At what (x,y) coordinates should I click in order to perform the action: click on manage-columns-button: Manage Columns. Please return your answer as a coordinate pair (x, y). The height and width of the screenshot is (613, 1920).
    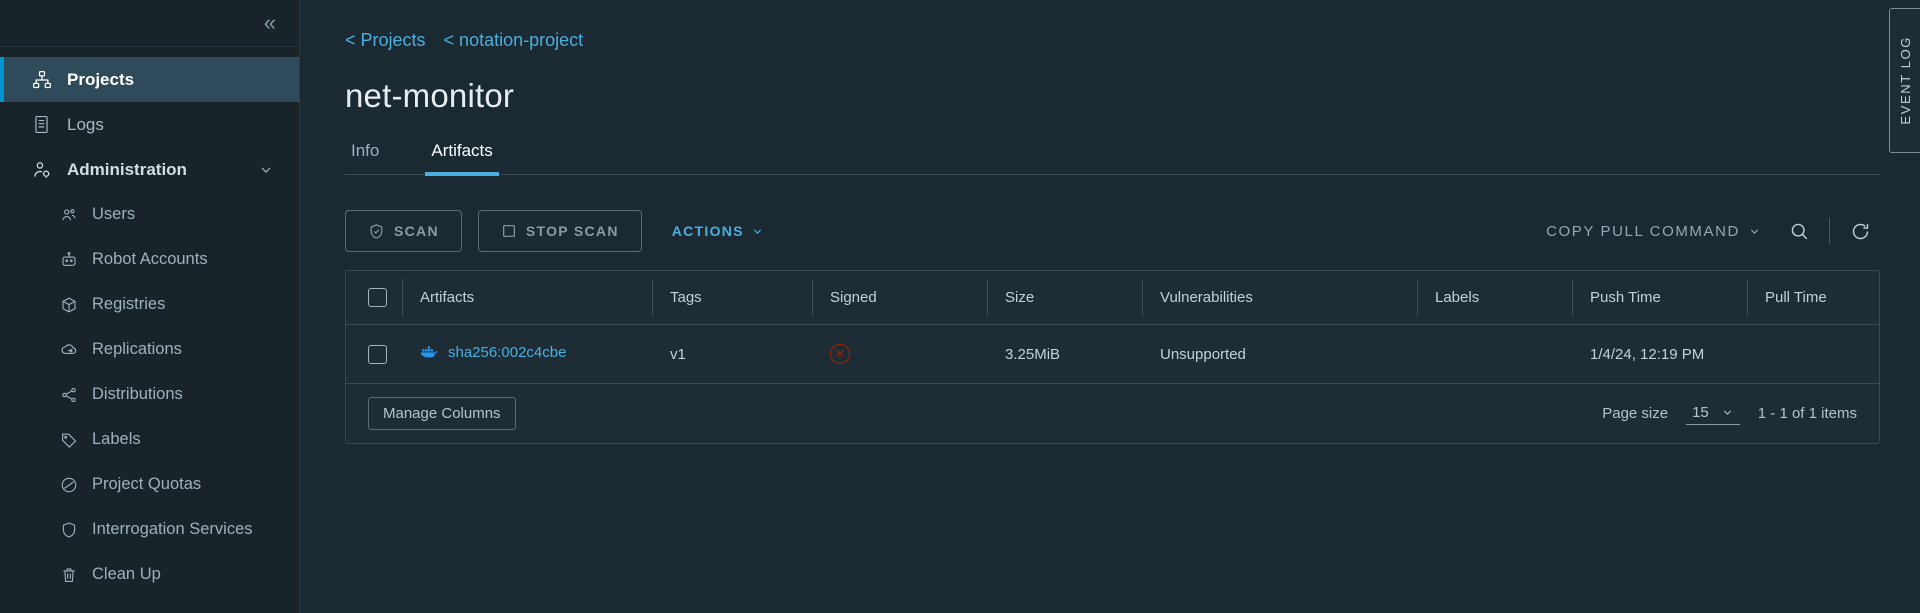
    Looking at the image, I should click on (442, 413).